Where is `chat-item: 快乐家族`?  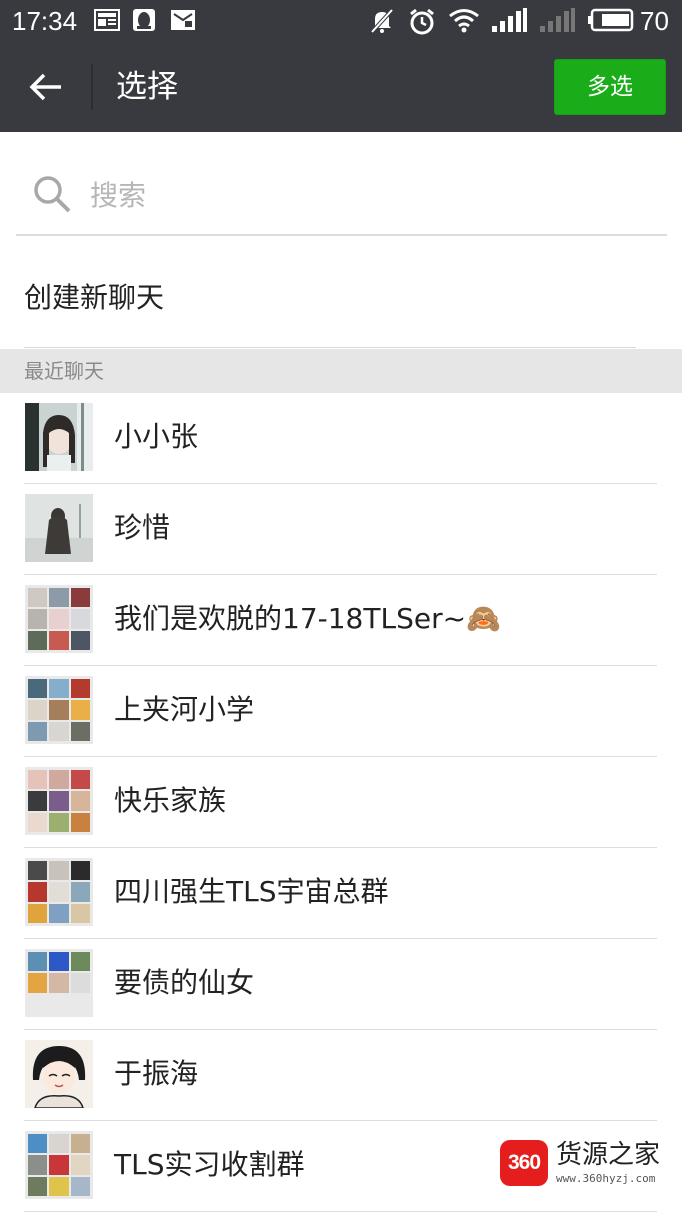
chat-item: 快乐家族 is located at coordinates (341, 802).